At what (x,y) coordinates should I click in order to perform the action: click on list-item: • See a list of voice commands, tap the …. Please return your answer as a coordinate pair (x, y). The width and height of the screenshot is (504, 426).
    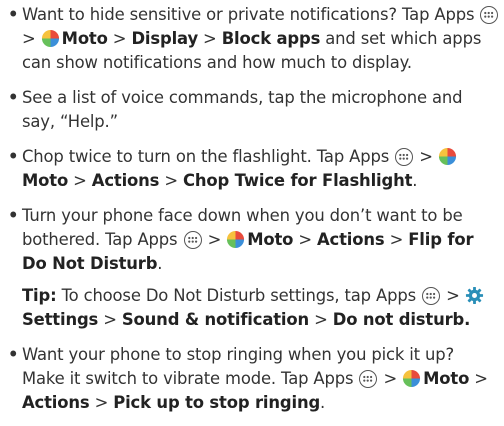
    Looking at the image, I should click on (254, 110).